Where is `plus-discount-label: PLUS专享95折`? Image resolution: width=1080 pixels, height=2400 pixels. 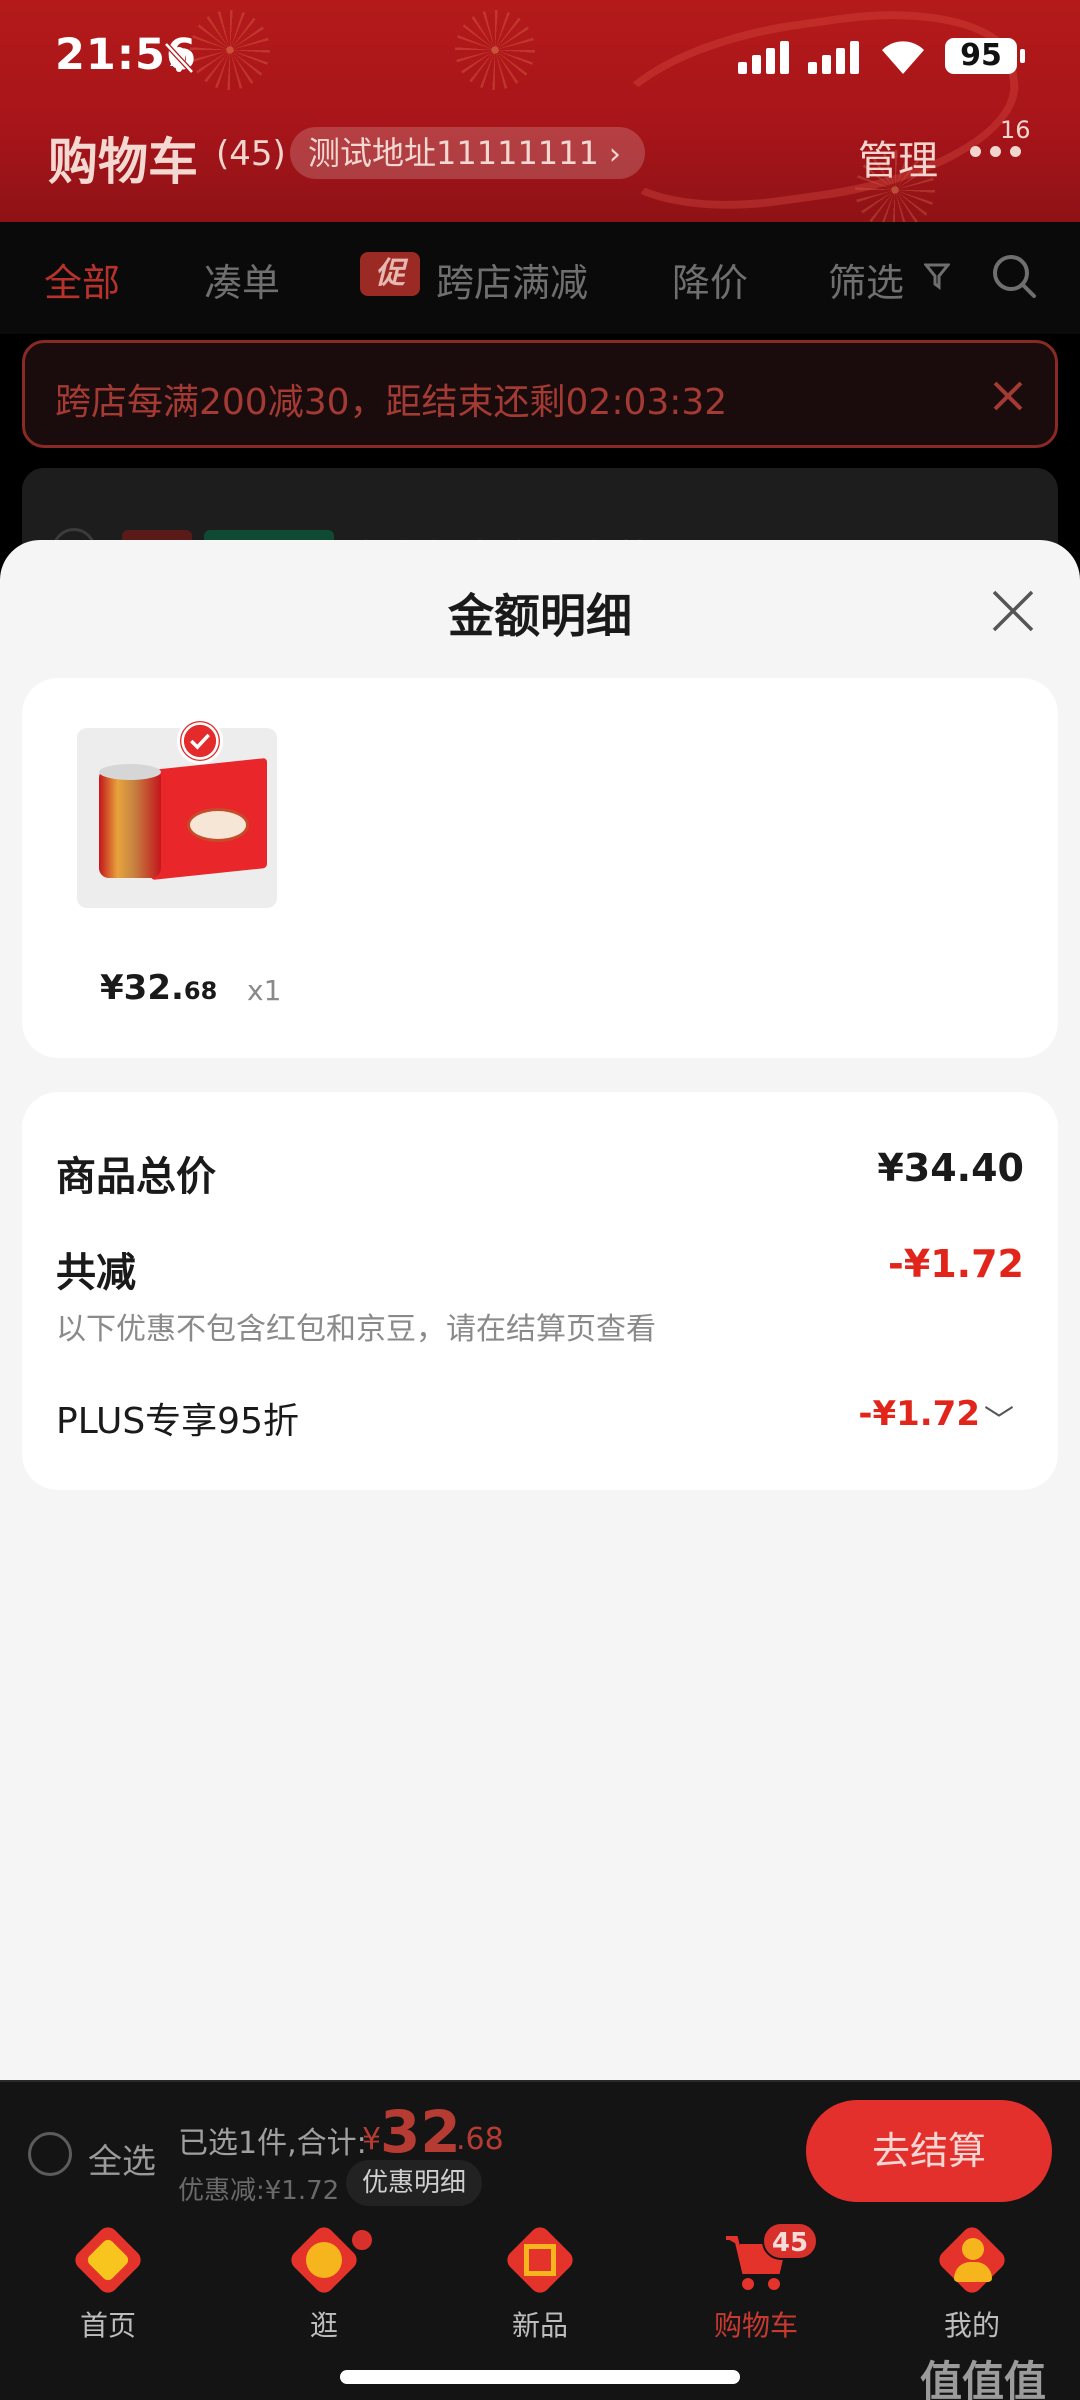
plus-discount-label: PLUS专享95折 is located at coordinates (177, 1421).